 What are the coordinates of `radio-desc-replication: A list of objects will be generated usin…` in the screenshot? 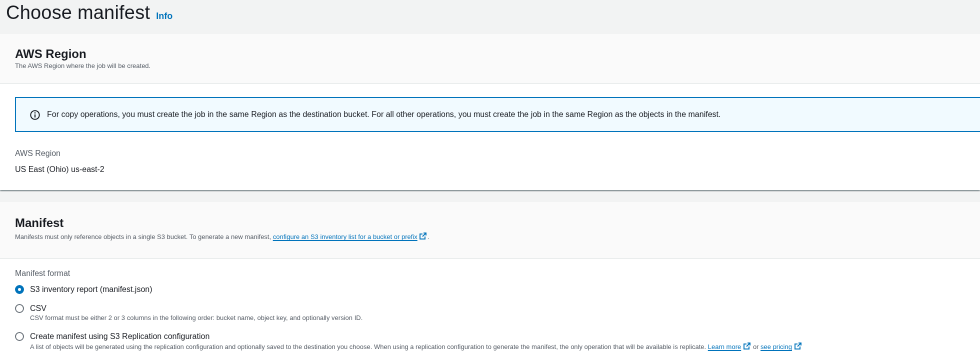 It's located at (416, 347).